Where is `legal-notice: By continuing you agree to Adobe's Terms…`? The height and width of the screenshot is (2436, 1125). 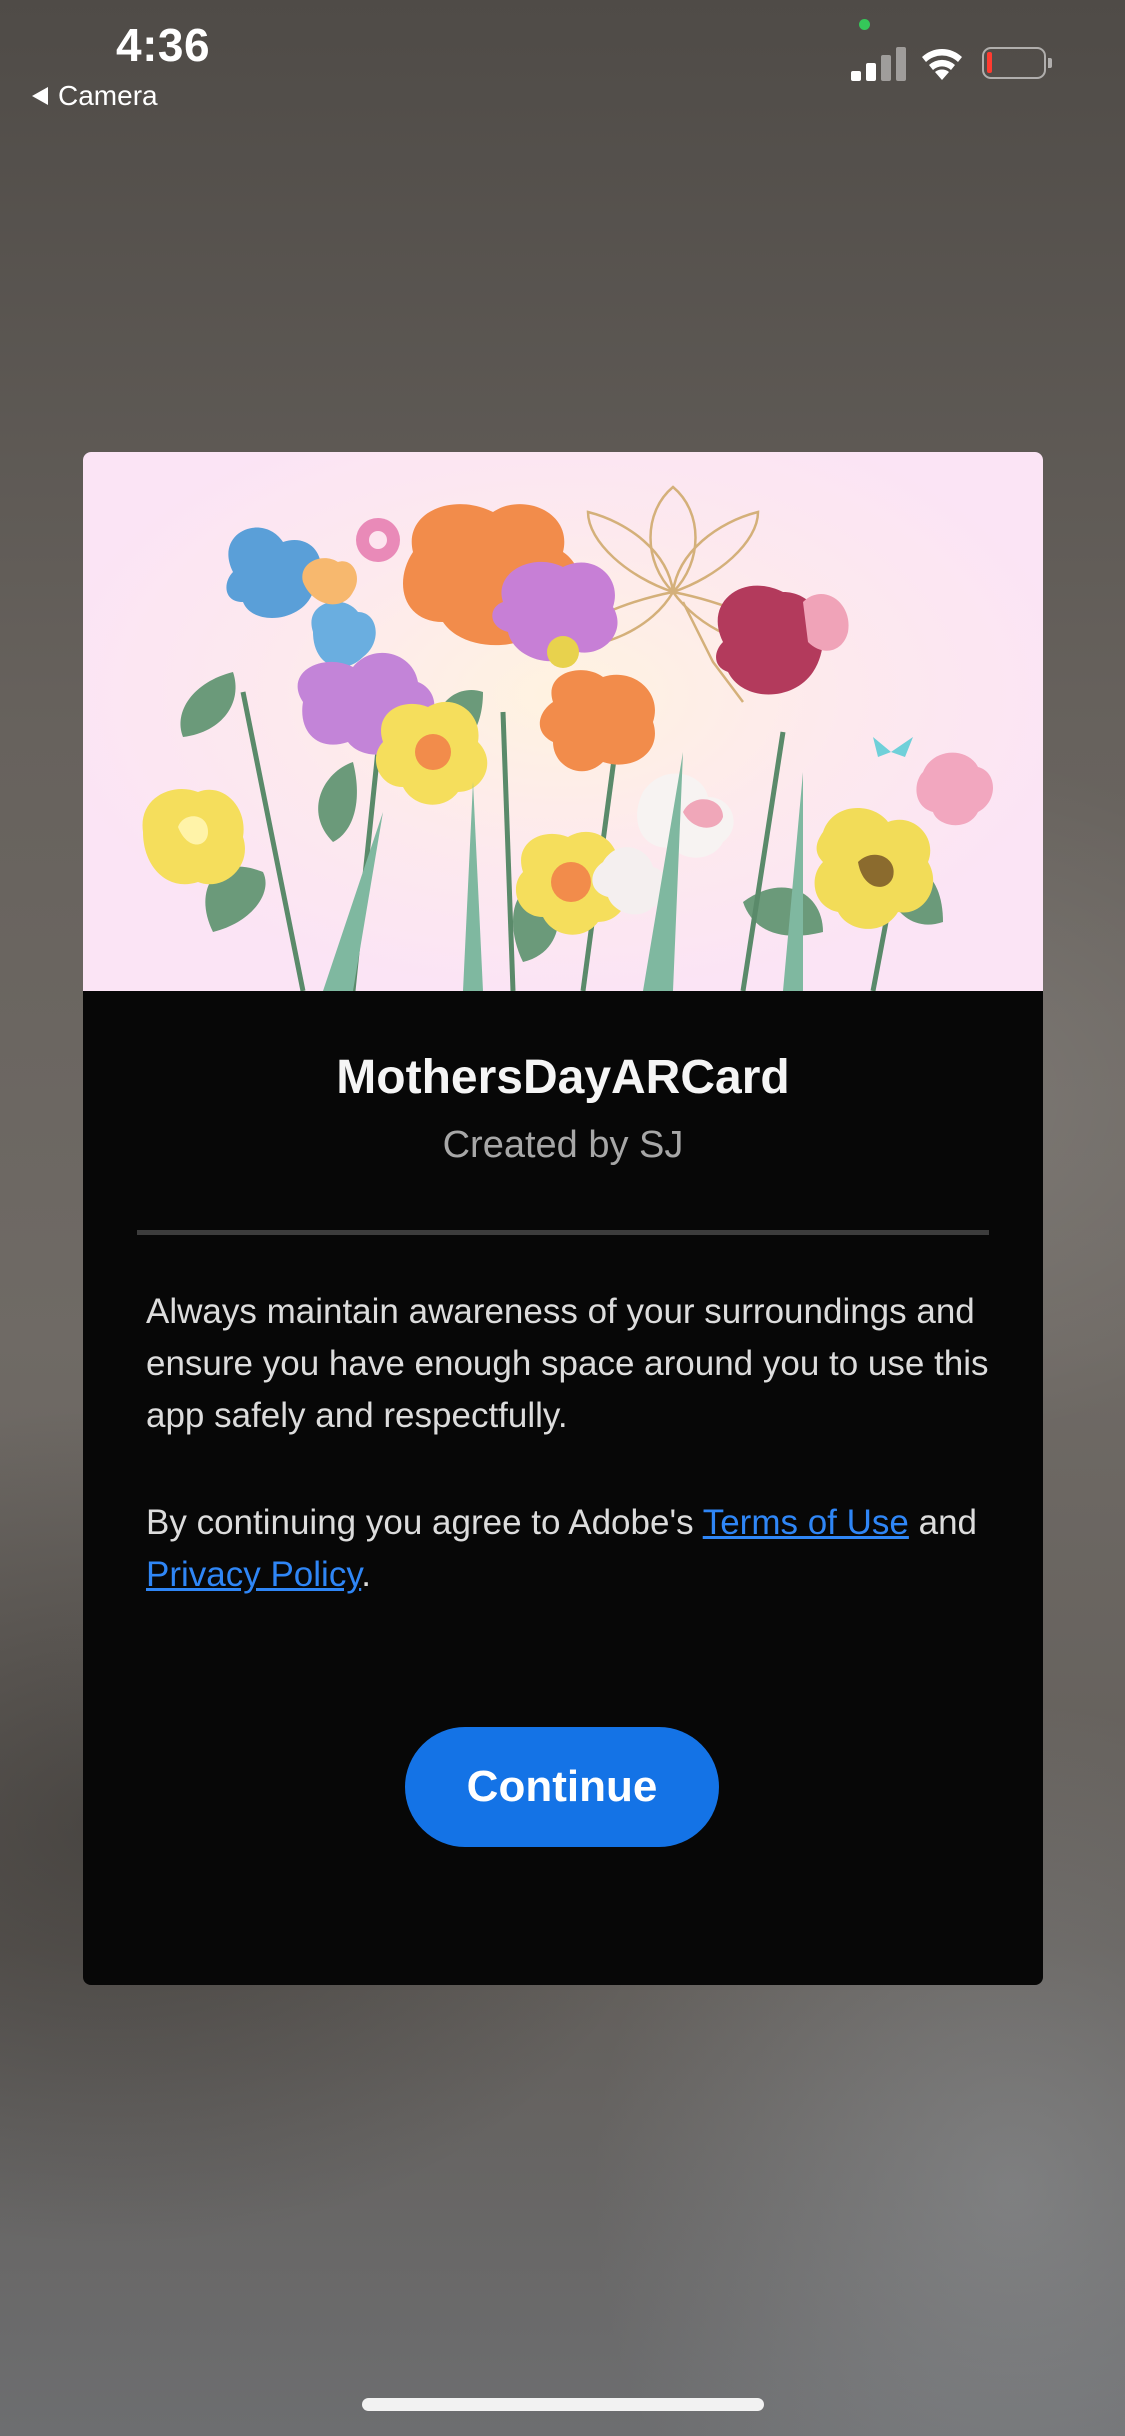
legal-notice: By continuing you agree to Adobe's Terms… is located at coordinates (571, 1549).